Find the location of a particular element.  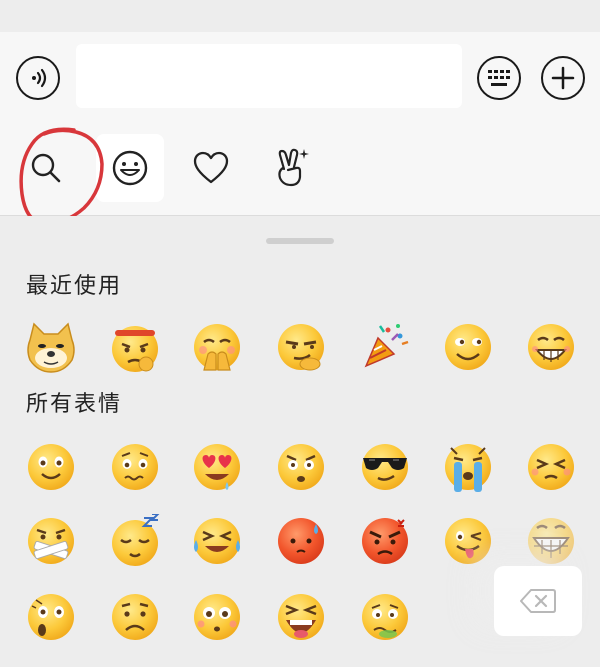

section-title-all: 所有表情 is located at coordinates (74, 404).